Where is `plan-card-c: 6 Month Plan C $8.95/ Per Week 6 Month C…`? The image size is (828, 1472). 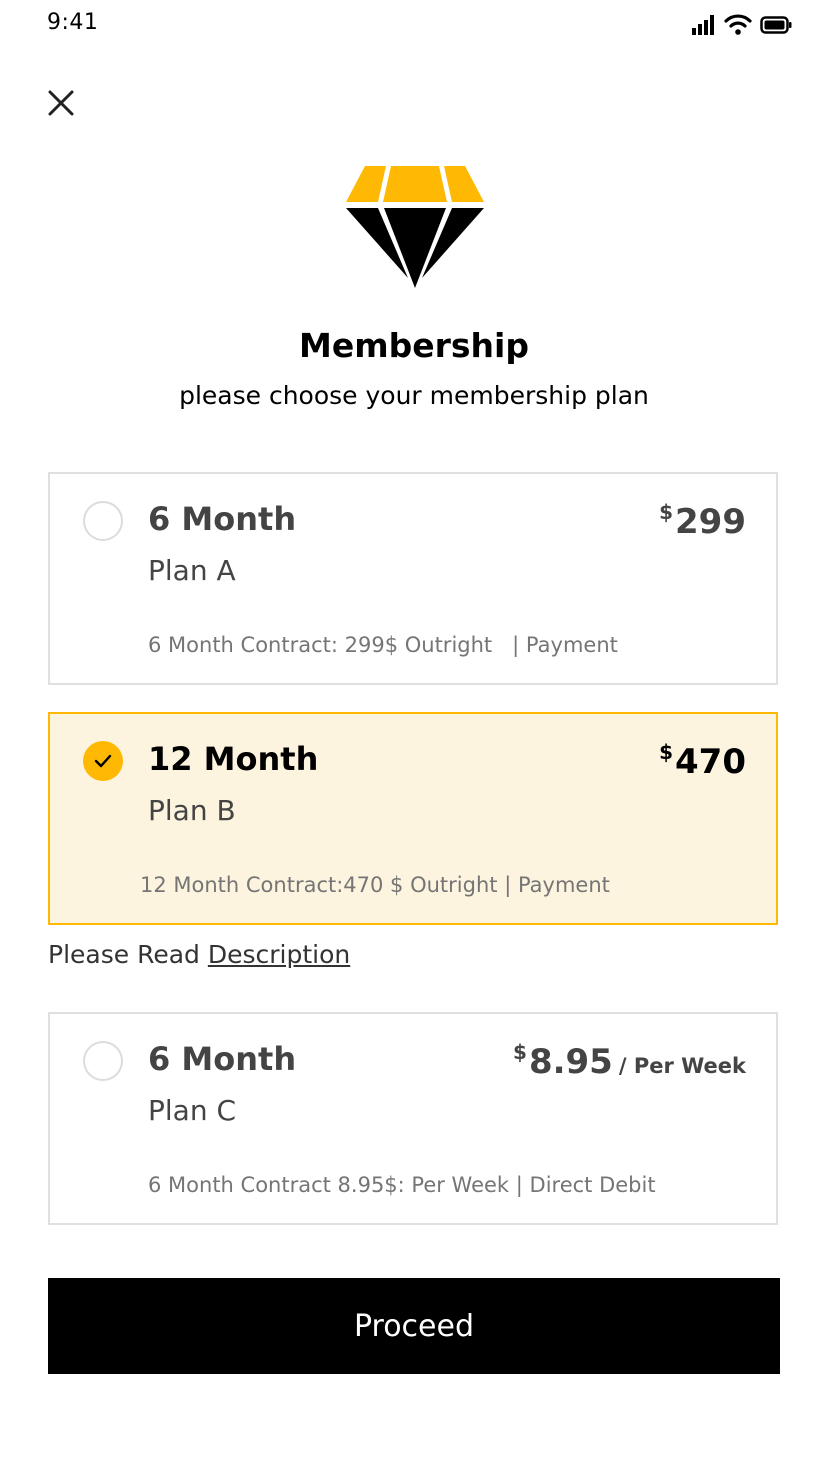
plan-card-c: 6 Month Plan C $8.95/ Per Week 6 Month C… is located at coordinates (413, 1118).